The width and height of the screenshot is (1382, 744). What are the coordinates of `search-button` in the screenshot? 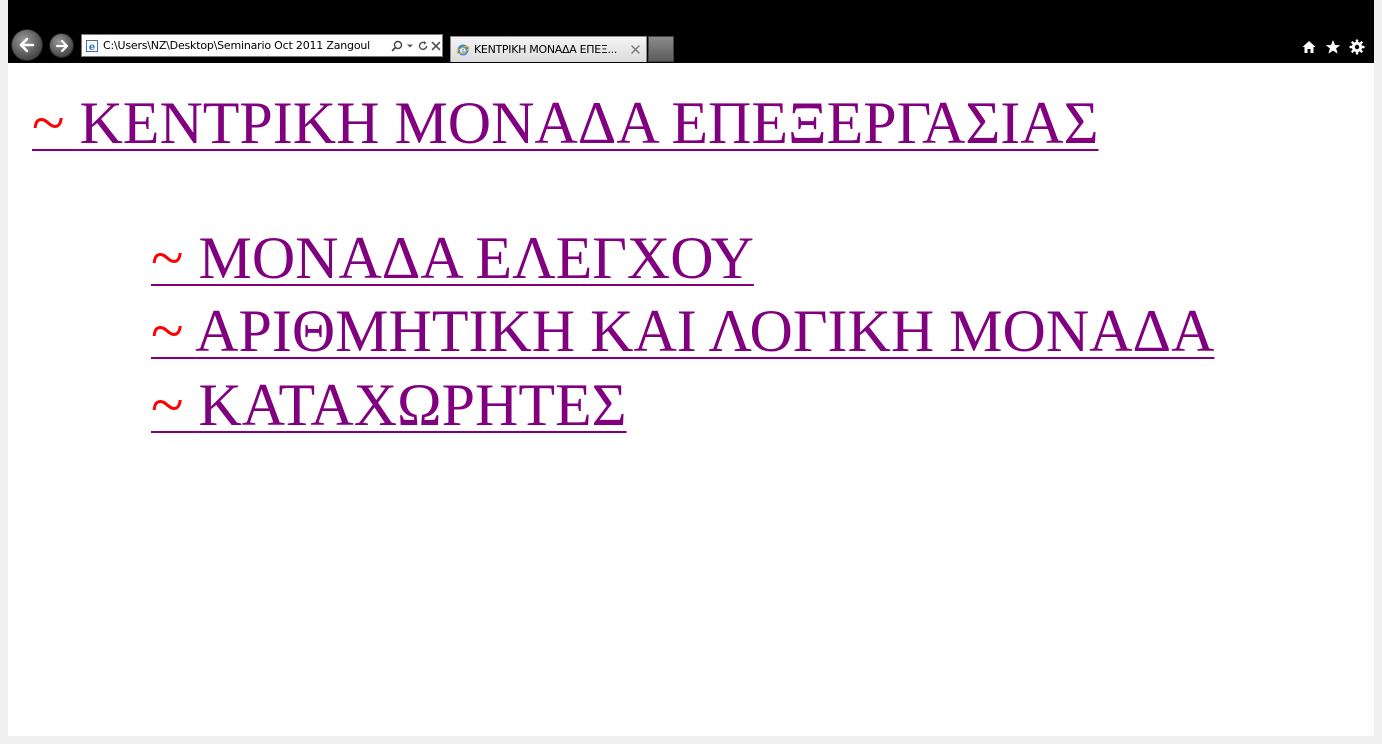 It's located at (396, 46).